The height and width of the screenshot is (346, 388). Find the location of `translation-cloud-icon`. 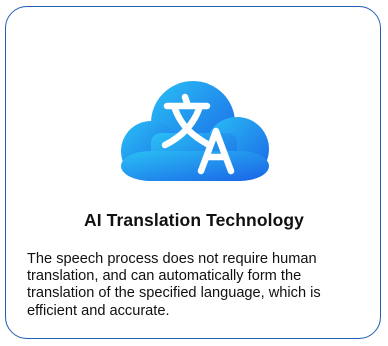

translation-cloud-icon is located at coordinates (194, 133).